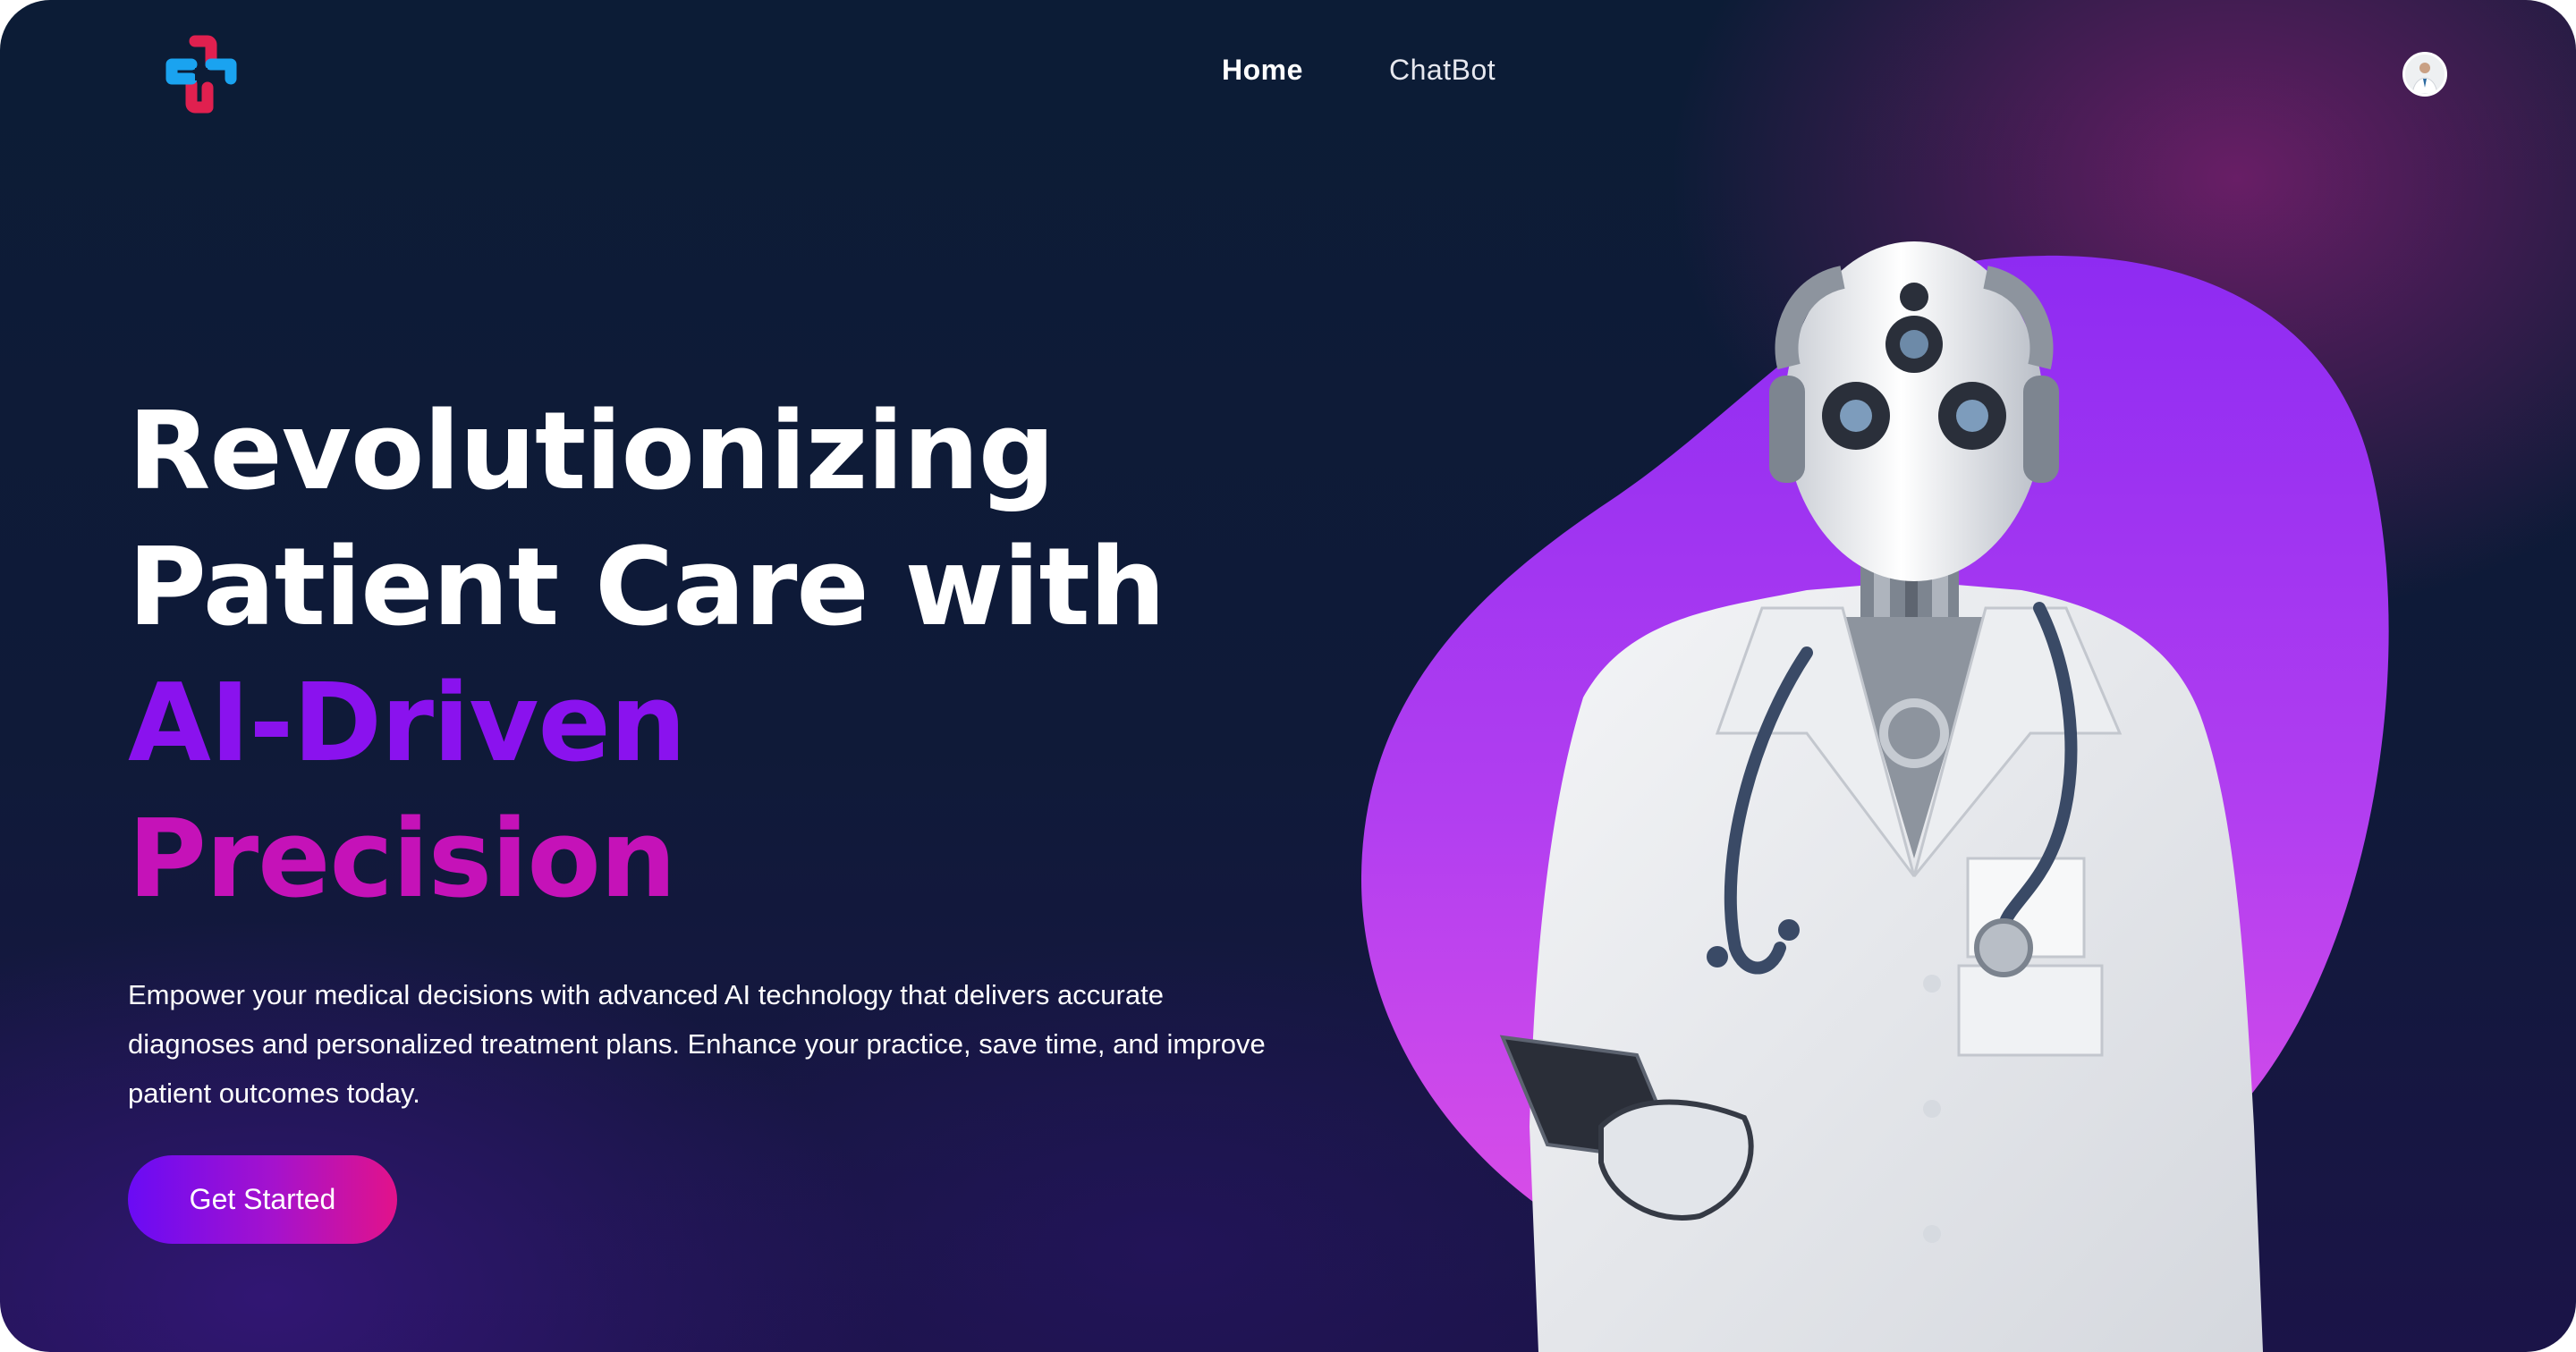 This screenshot has width=2576, height=1352. I want to click on headline-accent-precision: Precision, so click(402, 860).